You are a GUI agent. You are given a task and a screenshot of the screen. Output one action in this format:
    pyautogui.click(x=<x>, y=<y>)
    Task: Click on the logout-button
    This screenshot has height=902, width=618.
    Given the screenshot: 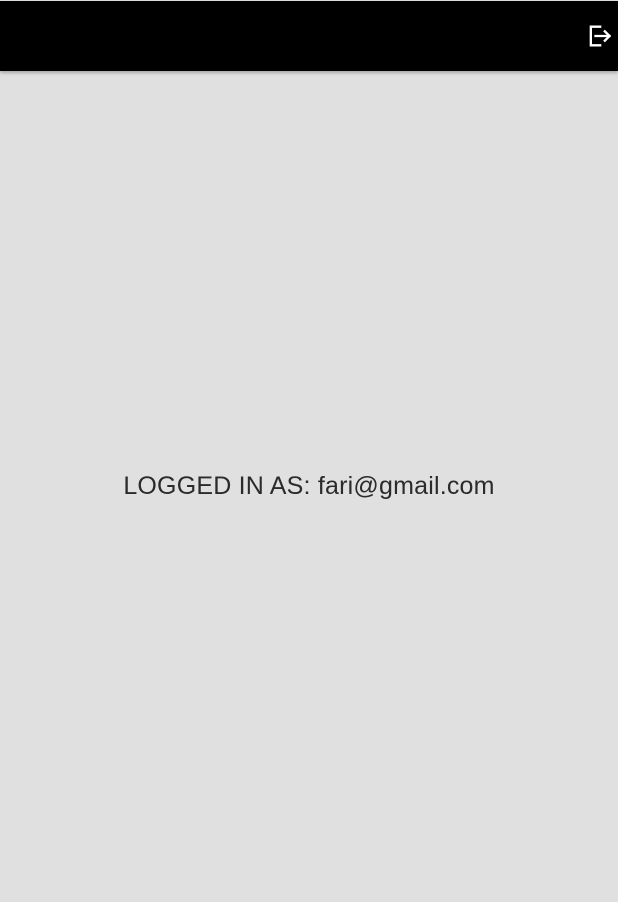 What is the action you would take?
    pyautogui.click(x=599, y=36)
    